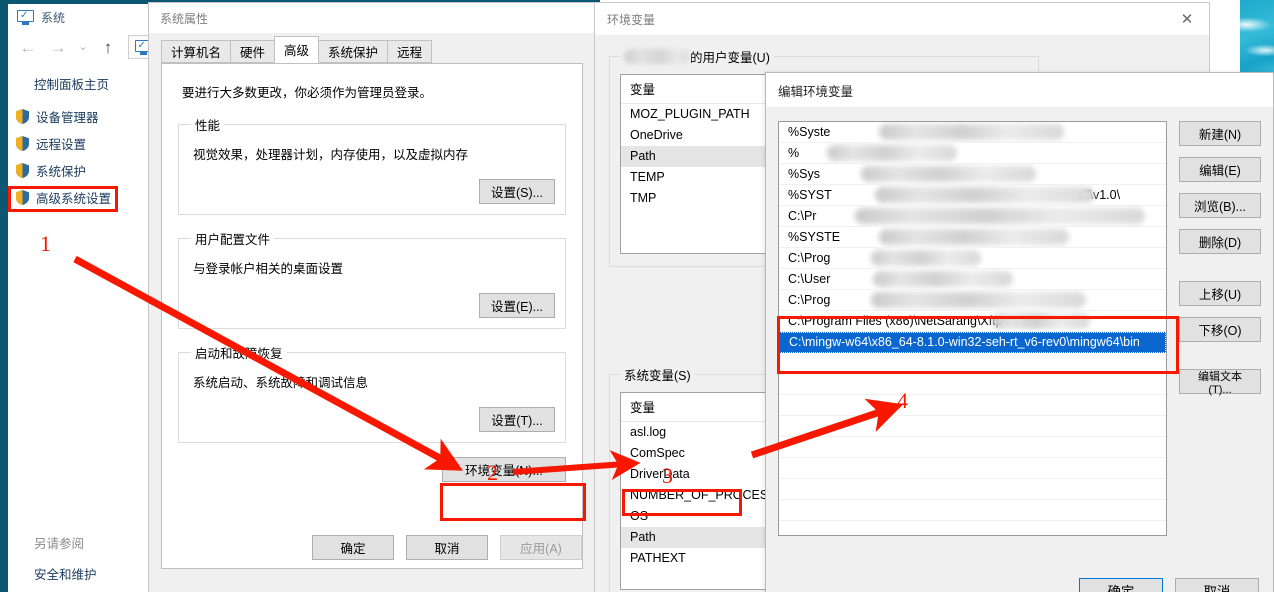  What do you see at coordinates (972, 237) in the screenshot?
I see `path-row: %SYSTE` at bounding box center [972, 237].